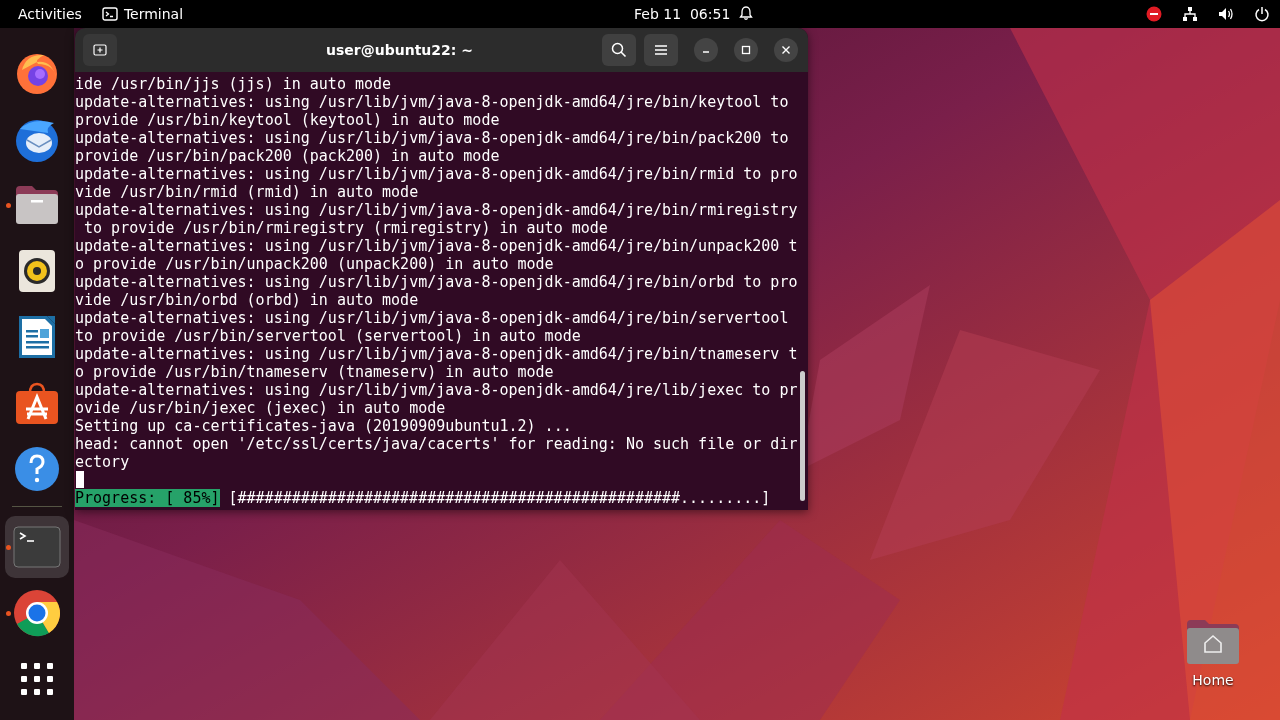  What do you see at coordinates (37, 469) in the screenshot?
I see `help-icon` at bounding box center [37, 469].